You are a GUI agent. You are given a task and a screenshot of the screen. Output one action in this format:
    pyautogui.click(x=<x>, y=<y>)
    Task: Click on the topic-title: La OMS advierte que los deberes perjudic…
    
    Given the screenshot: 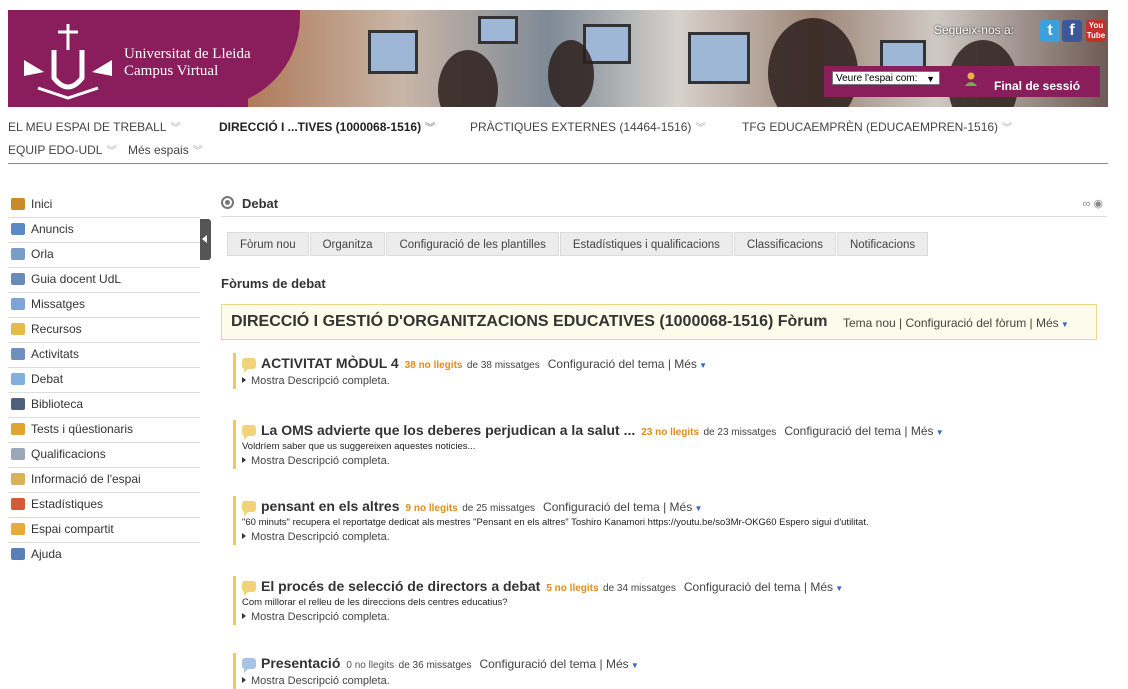 What is the action you would take?
    pyautogui.click(x=448, y=430)
    